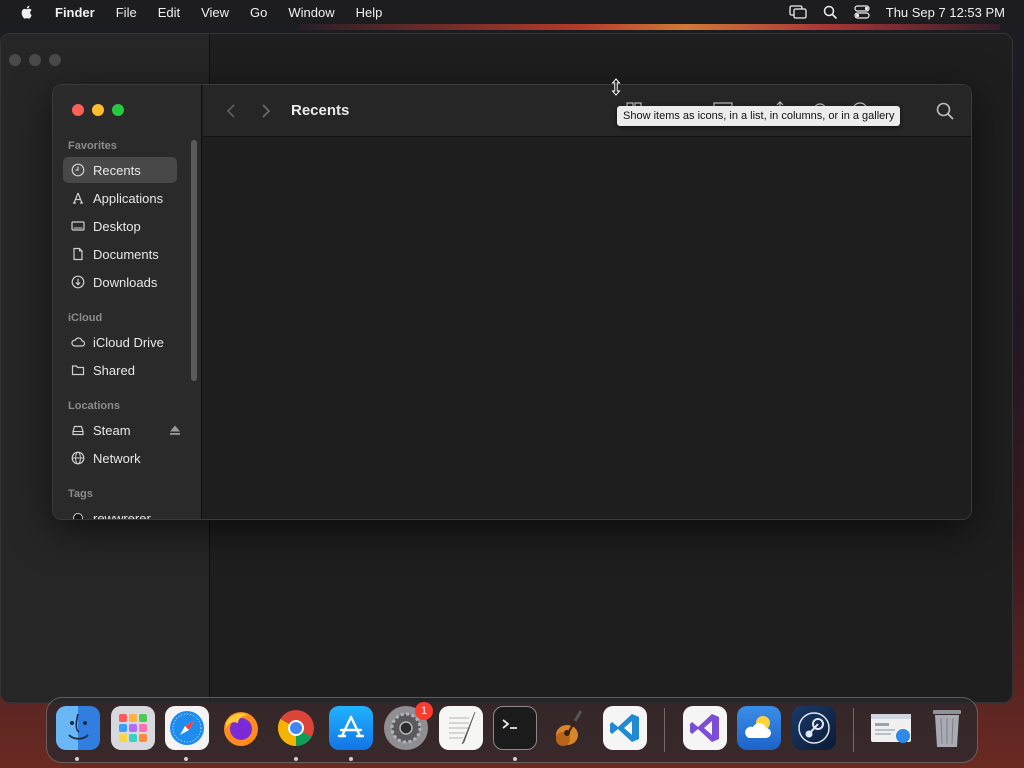 Image resolution: width=1024 pixels, height=768 pixels. I want to click on sidebar-item-label: Documents, so click(126, 254).